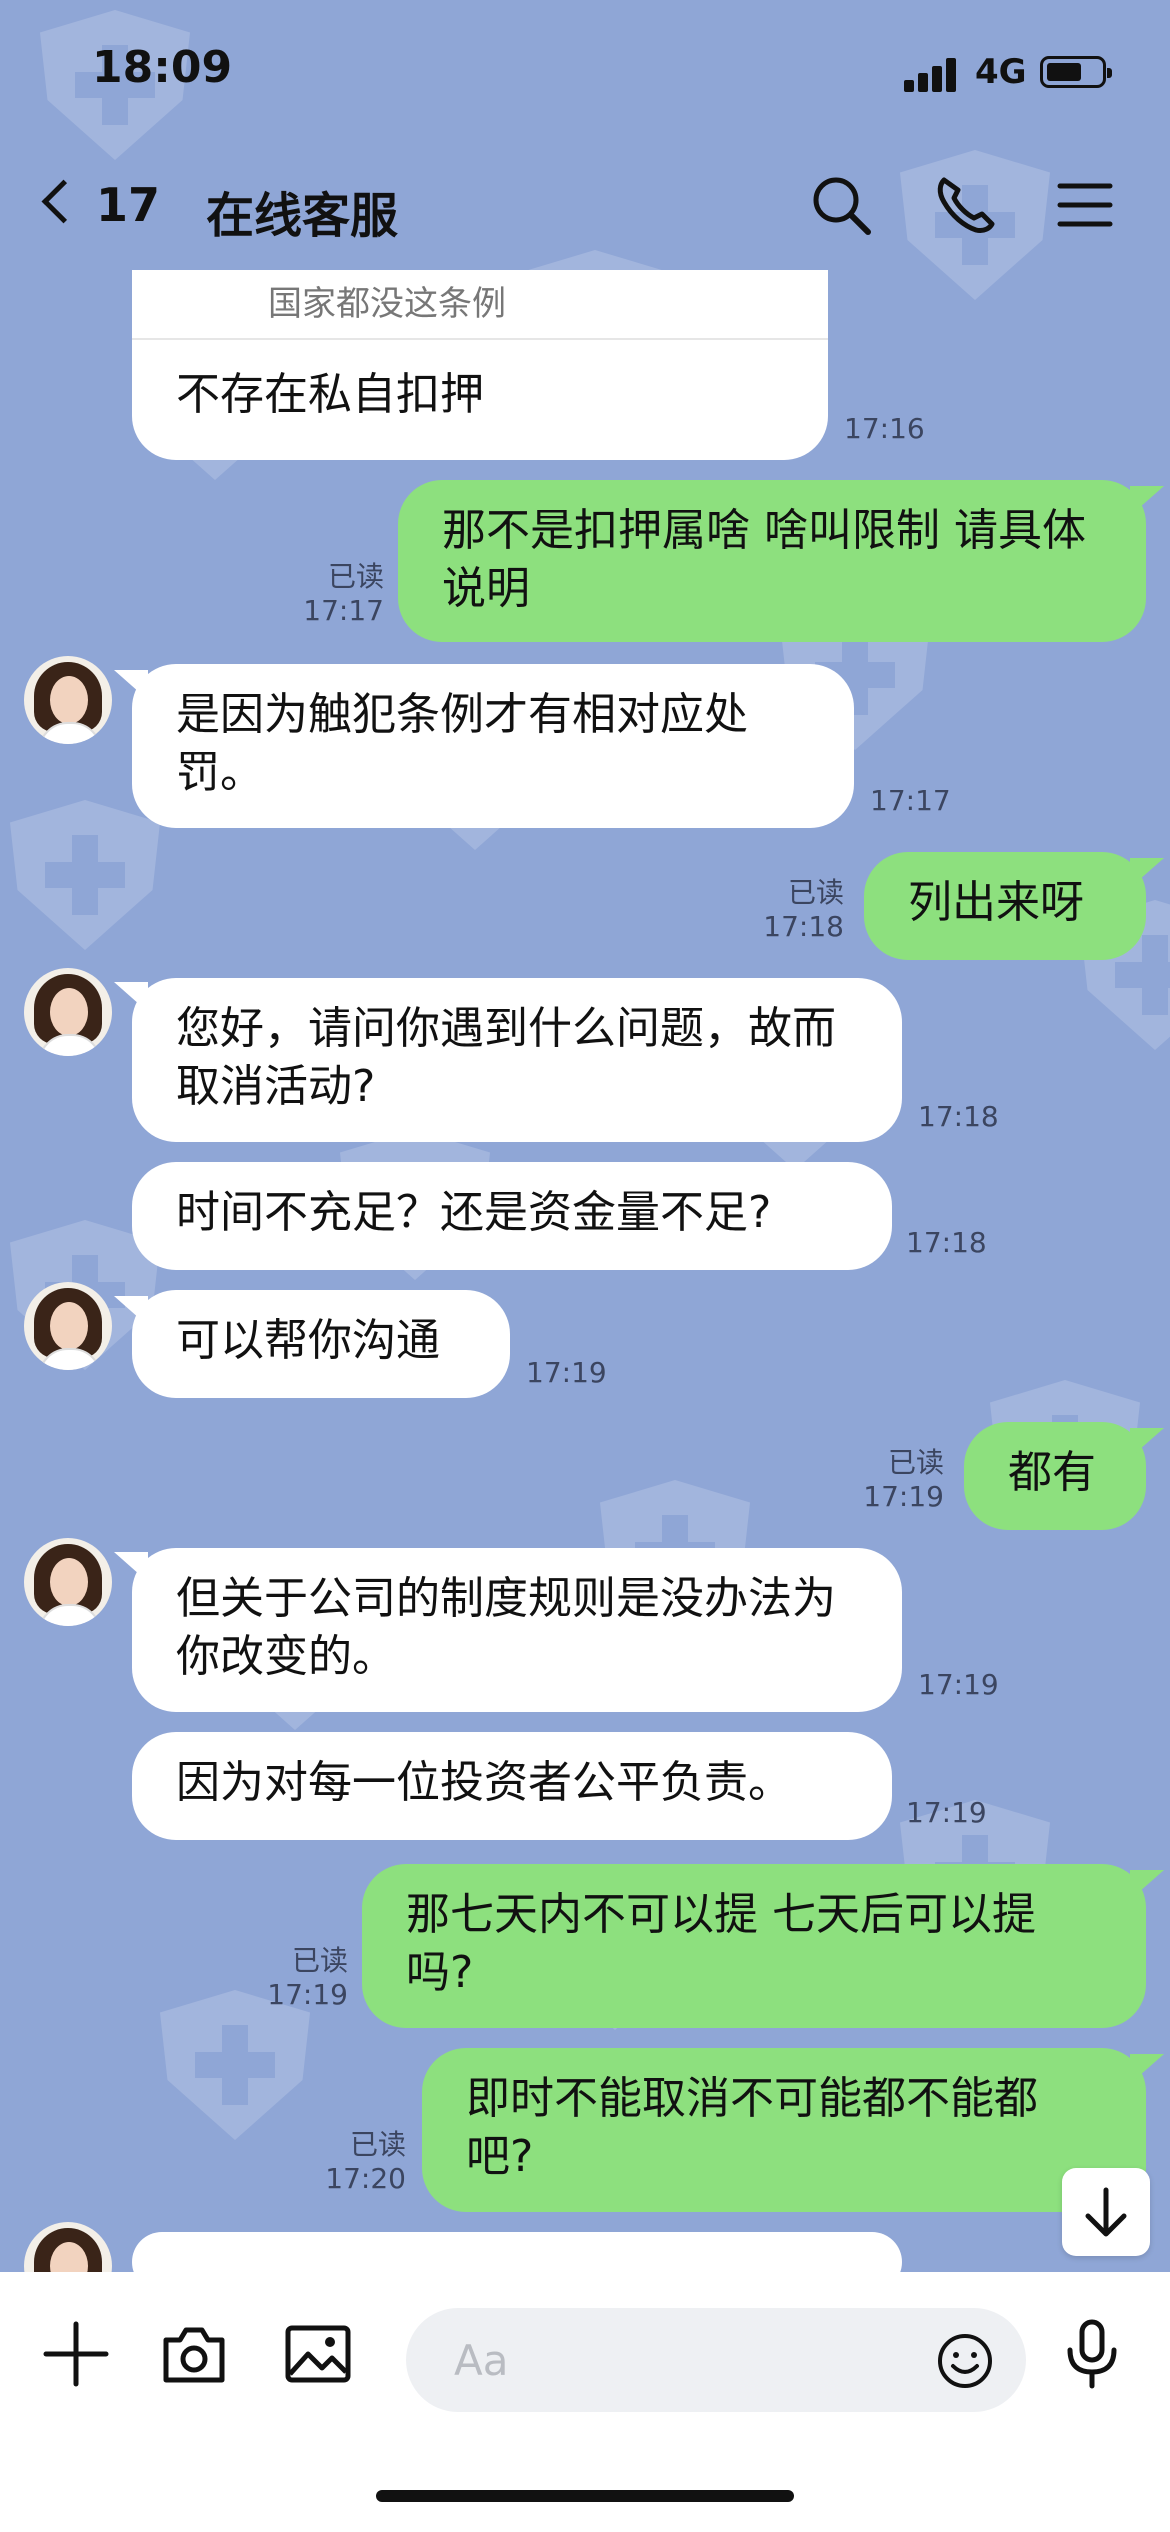 The height and width of the screenshot is (2532, 1170). Describe the element at coordinates (764, 559) in the screenshot. I see `message-text: 那不是扣押属啥 啥叫限制 请具体说明` at that location.